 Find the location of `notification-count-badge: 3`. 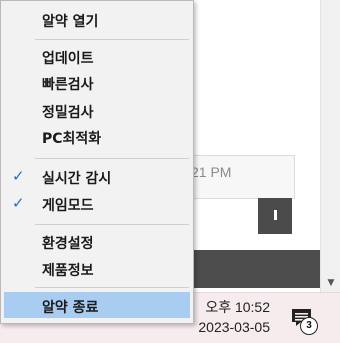

notification-count-badge: 3 is located at coordinates (309, 326).